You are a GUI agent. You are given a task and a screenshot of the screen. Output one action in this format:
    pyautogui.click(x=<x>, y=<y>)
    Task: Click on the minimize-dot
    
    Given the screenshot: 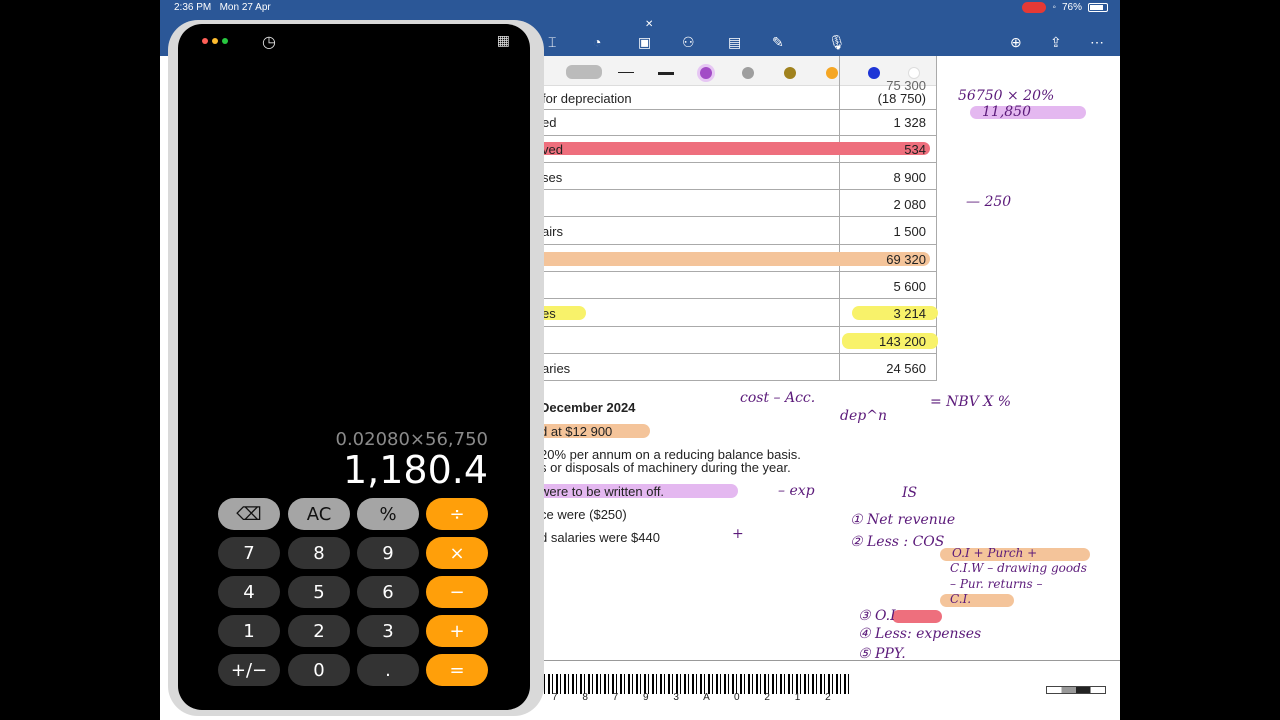 What is the action you would take?
    pyautogui.click(x=215, y=41)
    